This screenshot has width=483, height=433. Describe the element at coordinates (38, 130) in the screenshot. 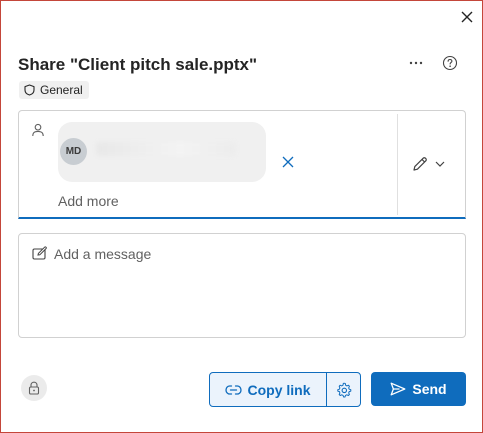

I see `person-icon` at that location.